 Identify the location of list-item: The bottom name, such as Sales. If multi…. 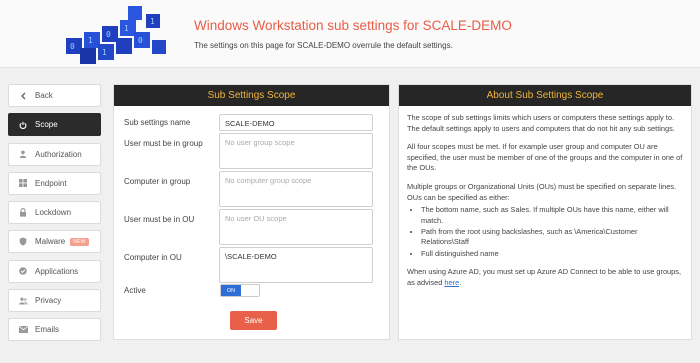
(552, 215).